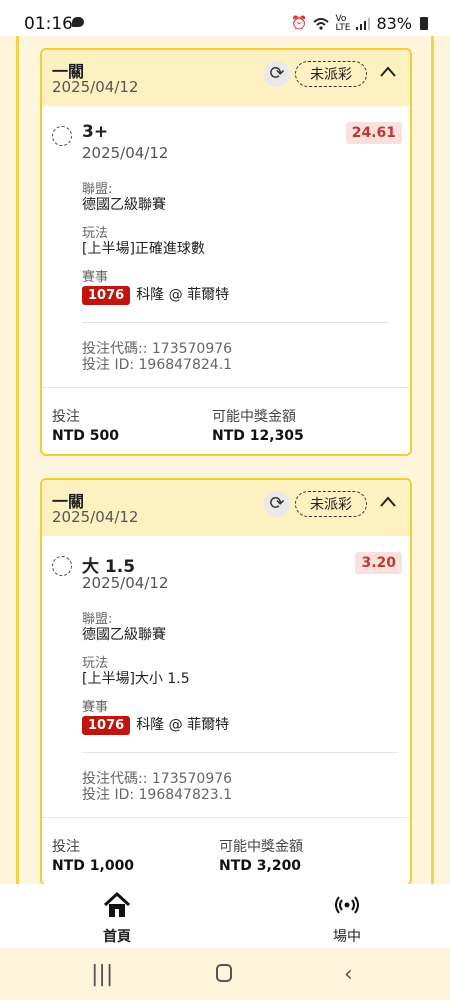  What do you see at coordinates (157, 365) in the screenshot?
I see `bet-id: 投注 ID: 196847824.1` at bounding box center [157, 365].